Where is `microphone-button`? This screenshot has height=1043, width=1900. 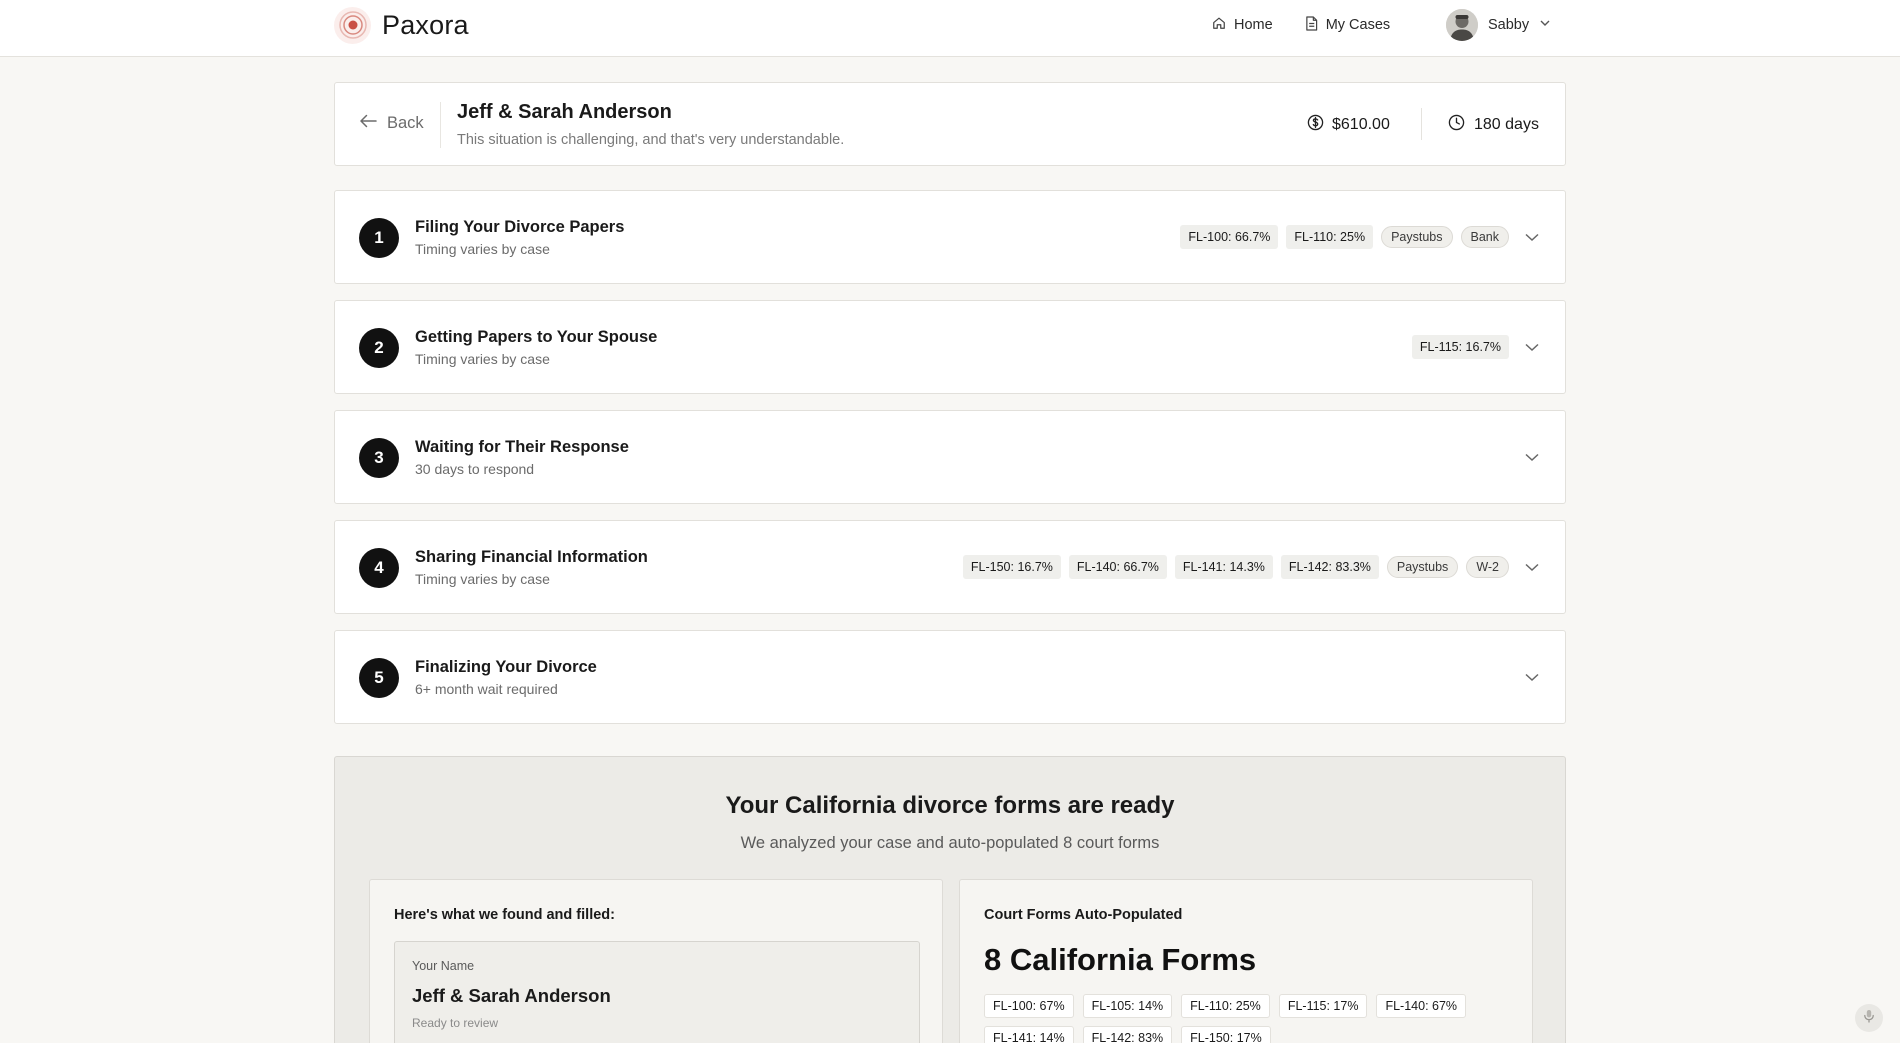 microphone-button is located at coordinates (1869, 1018).